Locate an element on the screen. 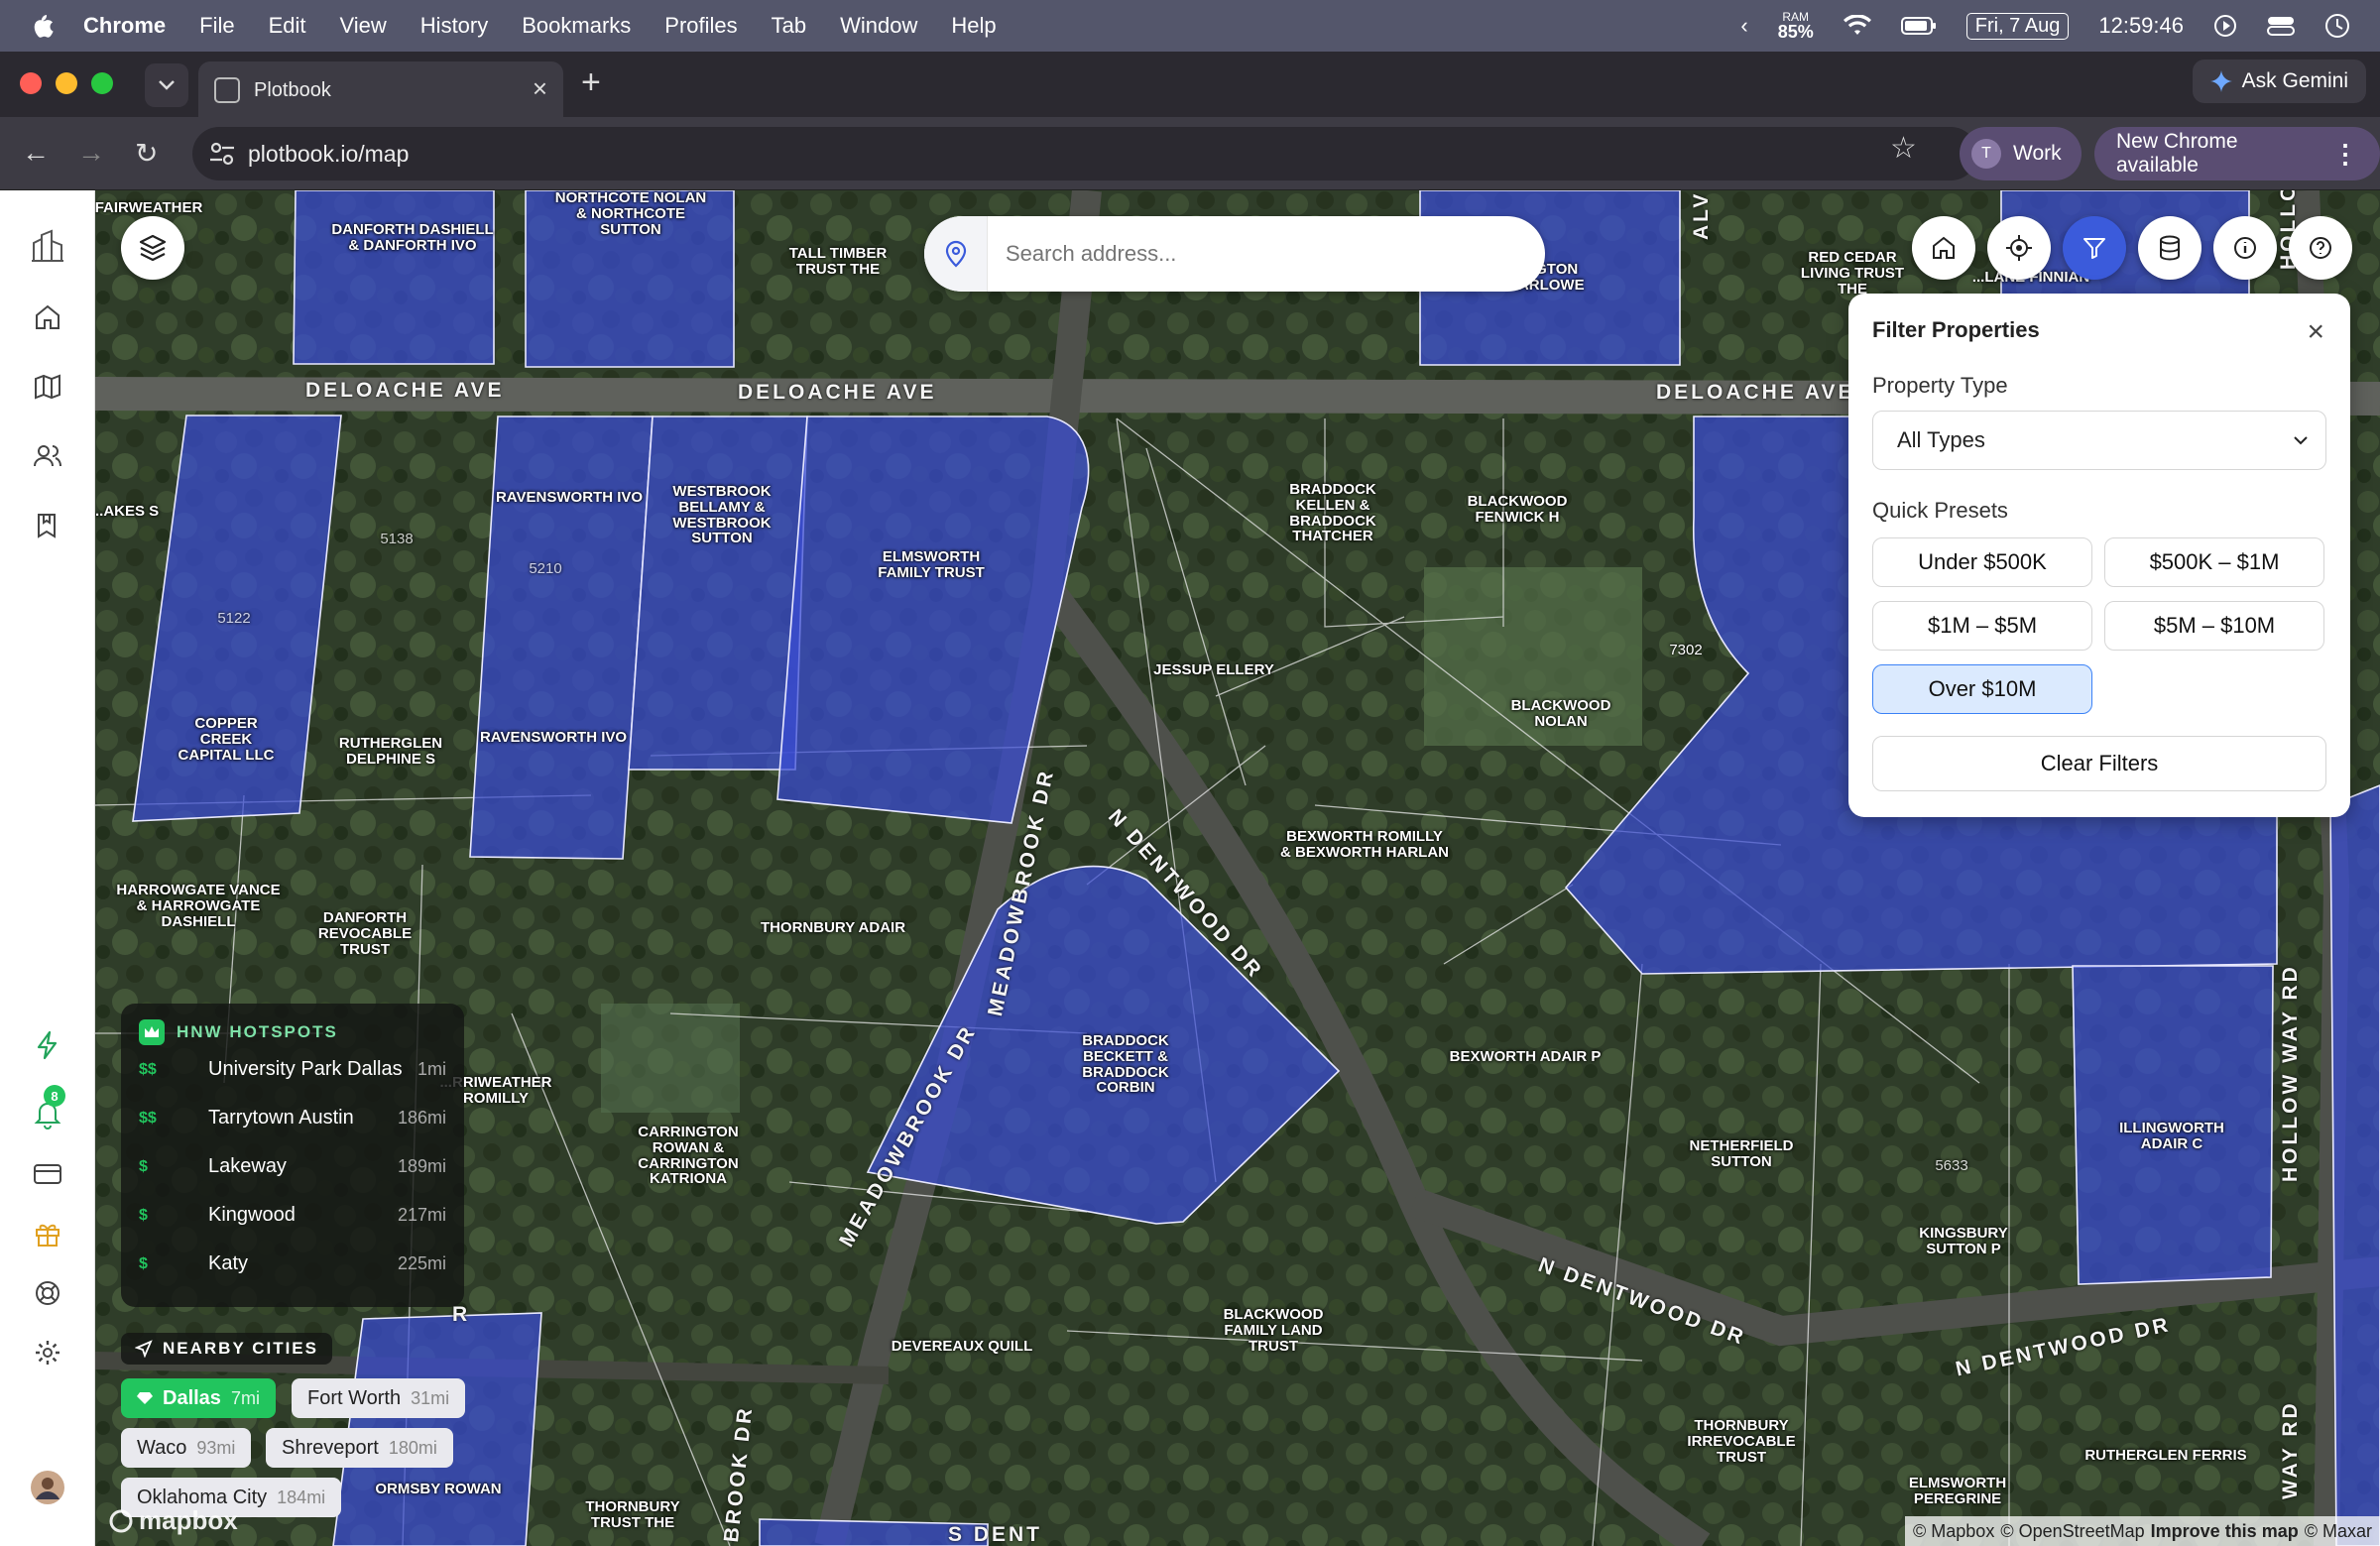  support-lifebuoy-icon is located at coordinates (47, 1293).